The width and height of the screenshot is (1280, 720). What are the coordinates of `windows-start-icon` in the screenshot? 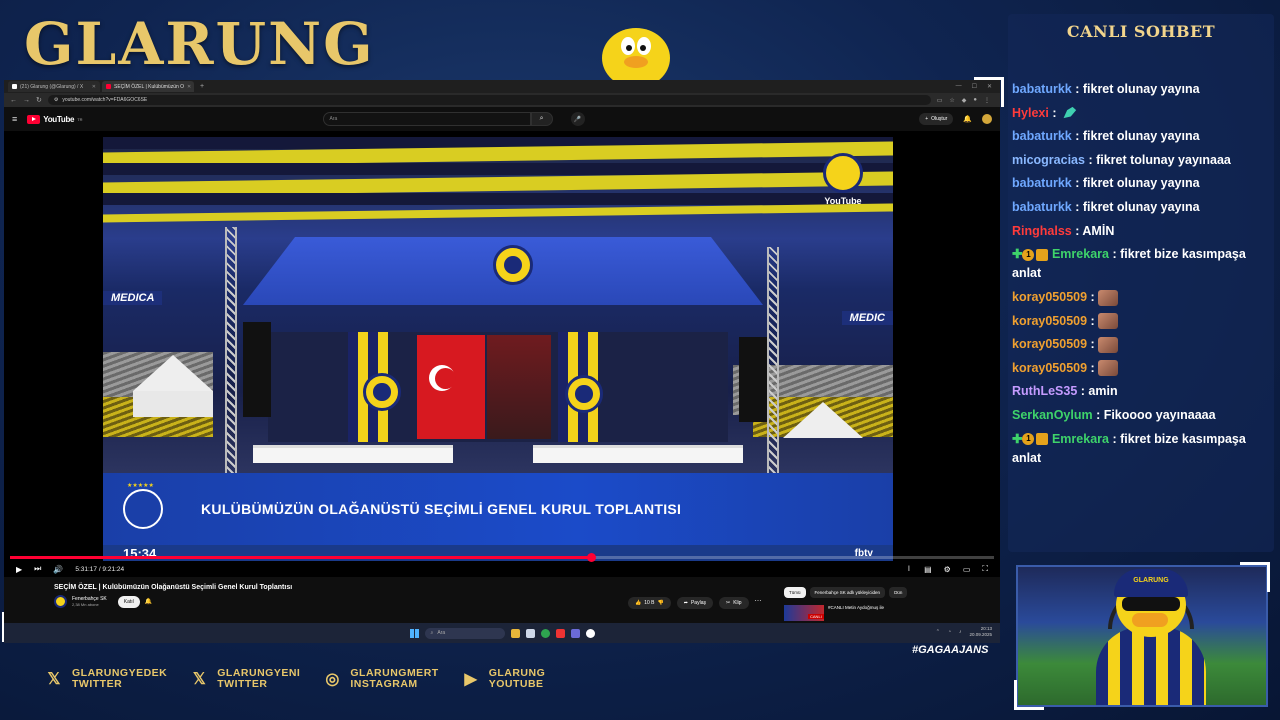 It's located at (414, 633).